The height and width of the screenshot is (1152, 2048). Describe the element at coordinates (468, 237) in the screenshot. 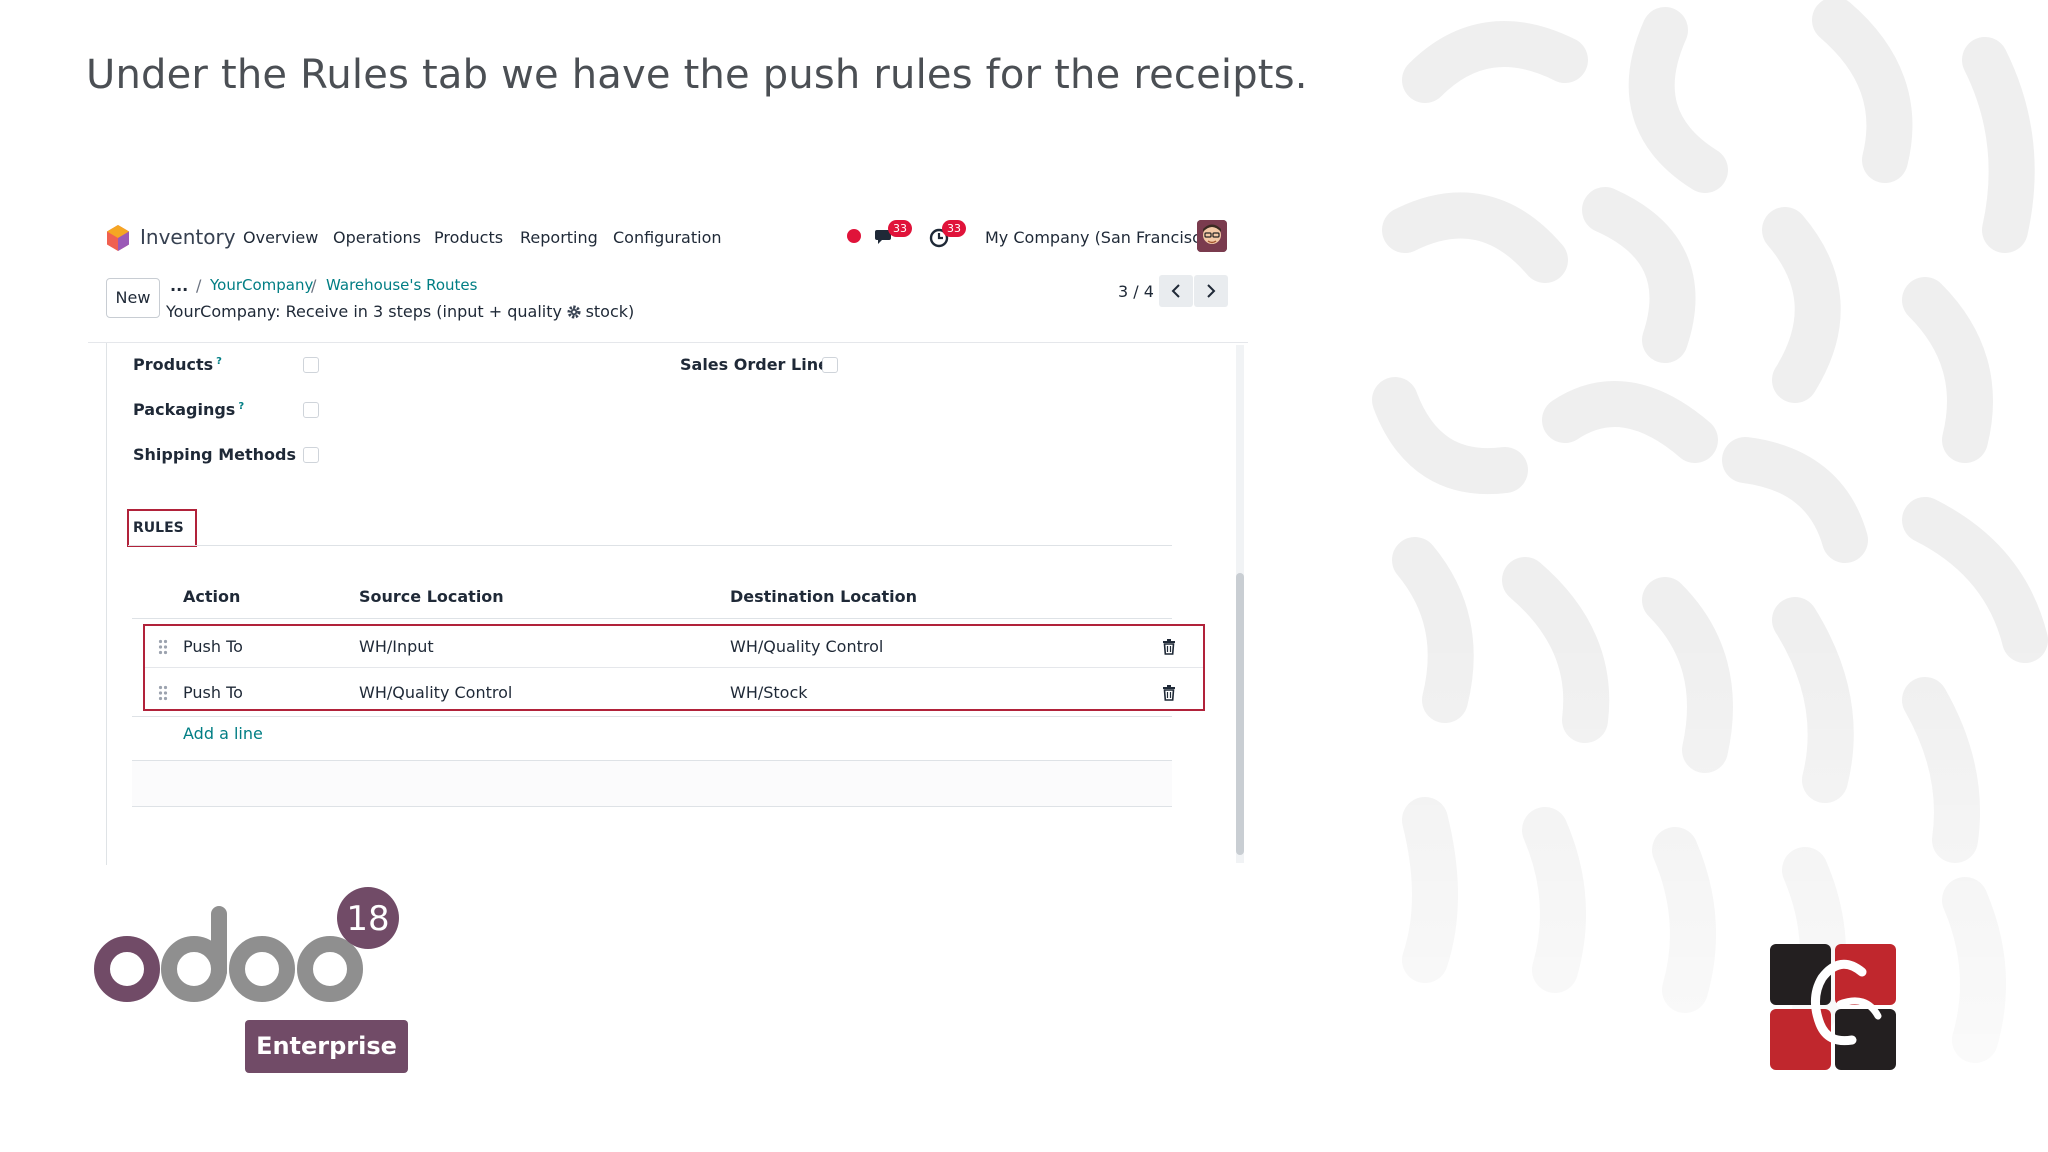

I see `menu-products: Products` at that location.